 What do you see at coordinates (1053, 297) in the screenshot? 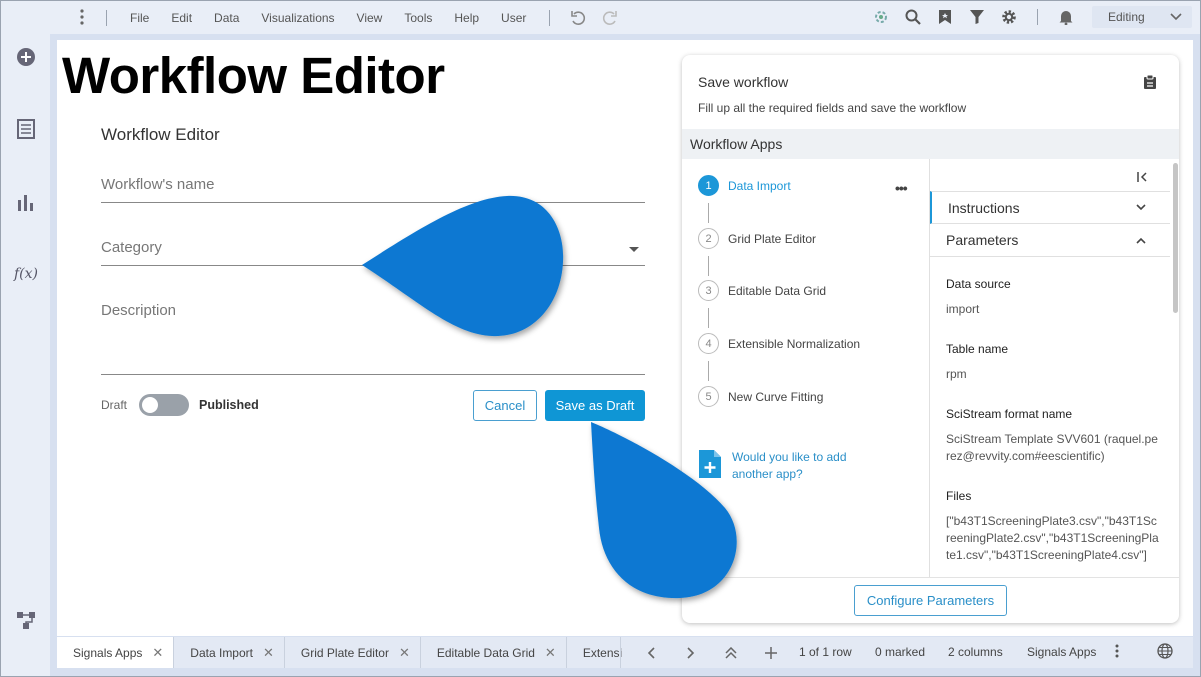
I see `param-item: Data source import` at bounding box center [1053, 297].